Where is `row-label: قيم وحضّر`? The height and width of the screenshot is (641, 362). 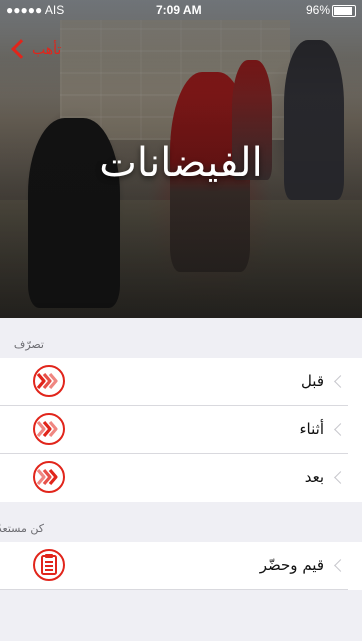
row-label: قيم وحضّر is located at coordinates (291, 565).